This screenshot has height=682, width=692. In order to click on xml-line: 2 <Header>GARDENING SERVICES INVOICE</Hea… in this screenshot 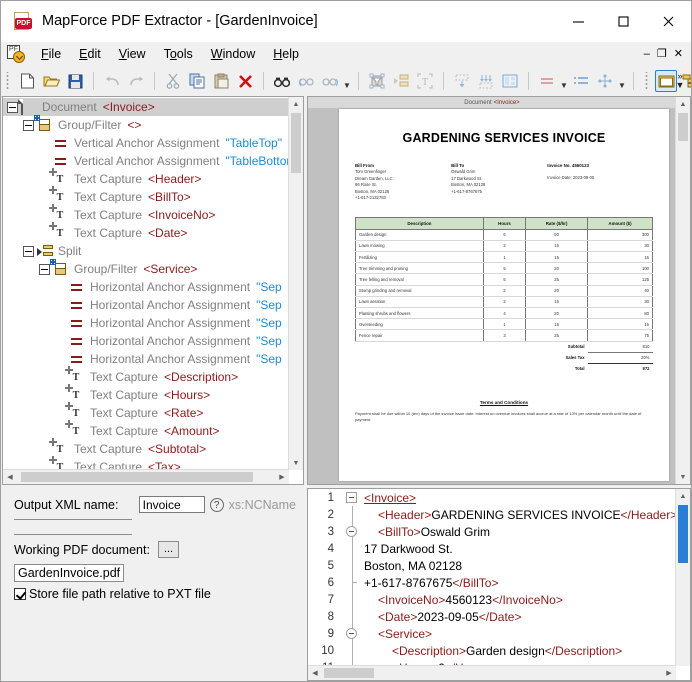, I will do `click(492, 514)`.